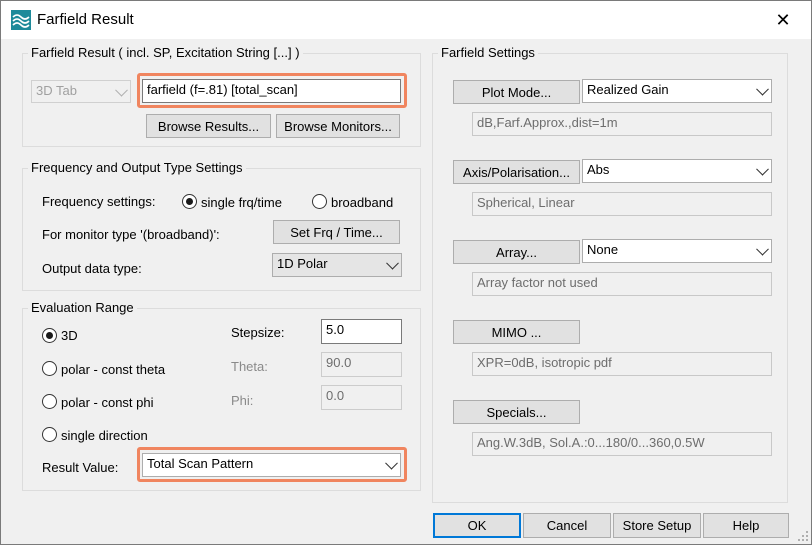 Image resolution: width=812 pixels, height=545 pixels. I want to click on evaluation-range-group-label: Evaluation Range, so click(82, 307).